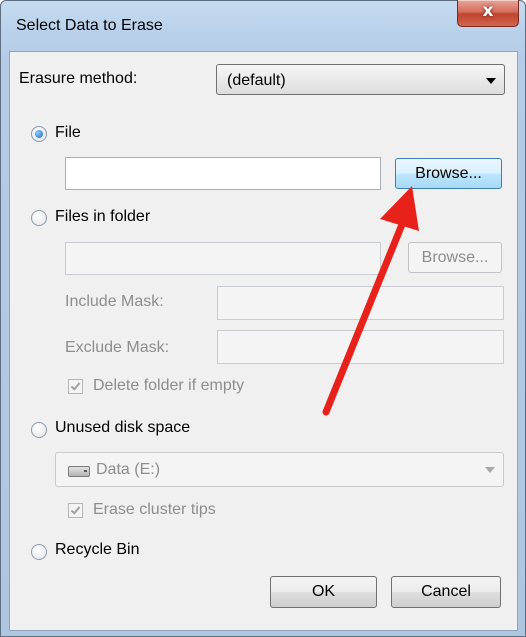  What do you see at coordinates (446, 592) in the screenshot?
I see `cancel-button: Cancel` at bounding box center [446, 592].